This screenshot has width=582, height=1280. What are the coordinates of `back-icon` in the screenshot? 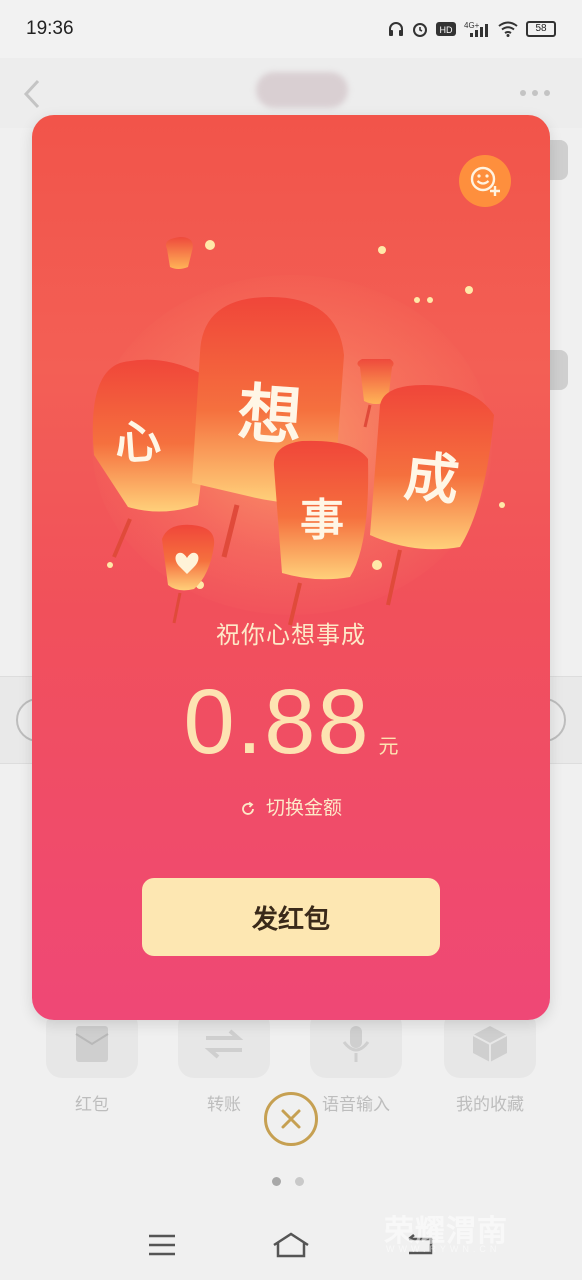 It's located at (32, 94).